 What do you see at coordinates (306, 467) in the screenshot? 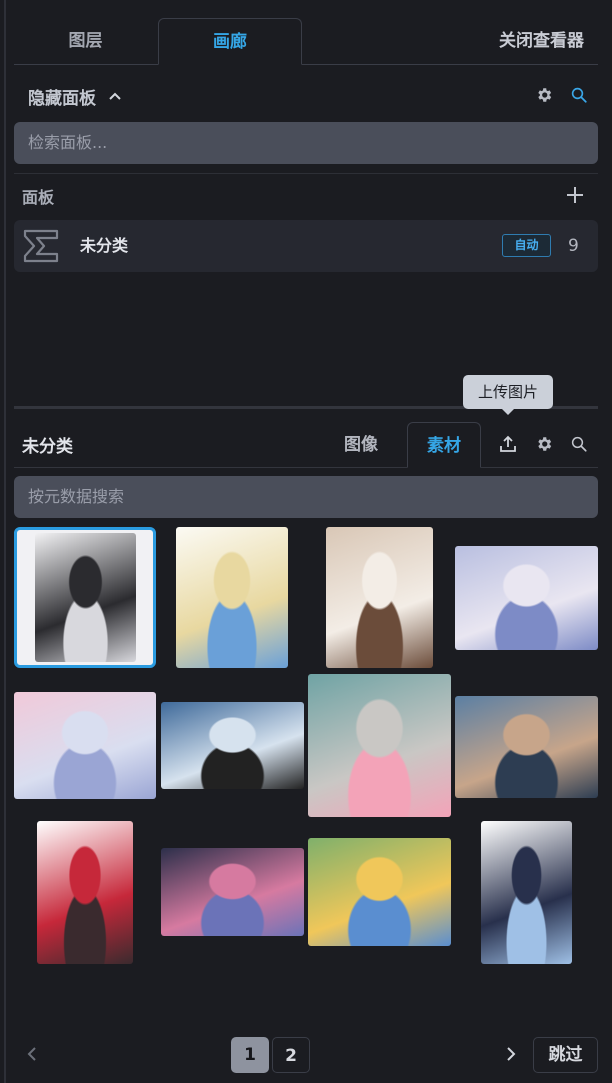
I see `gallery-tabs-underline` at bounding box center [306, 467].